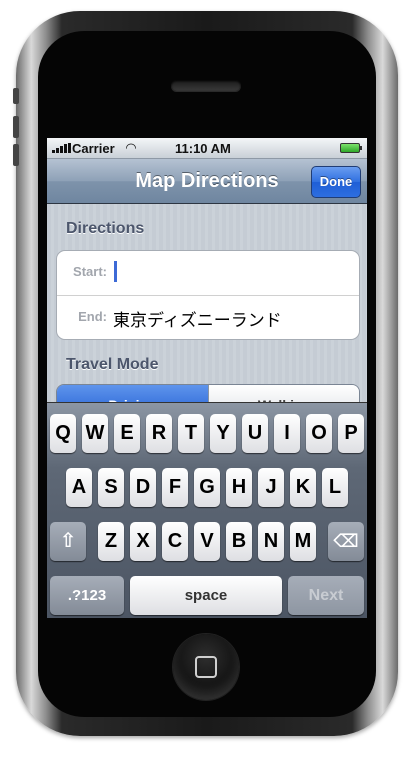 This screenshot has height=770, width=414. Describe the element at coordinates (223, 433) in the screenshot. I see `key-y: Y` at that location.